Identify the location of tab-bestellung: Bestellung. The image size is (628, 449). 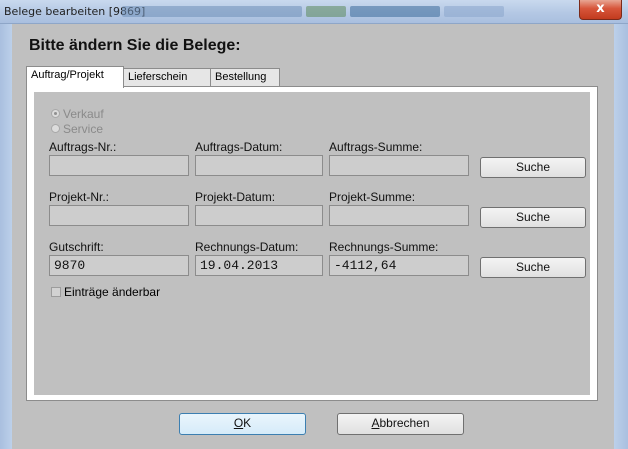
(245, 77).